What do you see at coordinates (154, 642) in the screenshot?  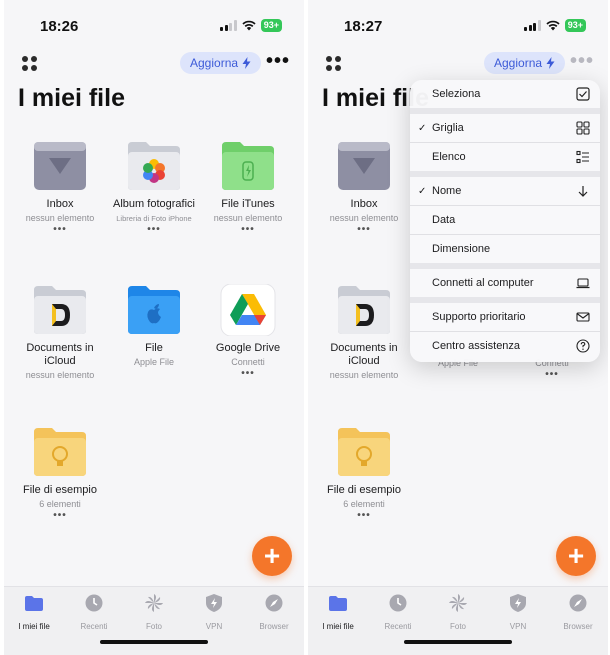 I see `home-indicator` at bounding box center [154, 642].